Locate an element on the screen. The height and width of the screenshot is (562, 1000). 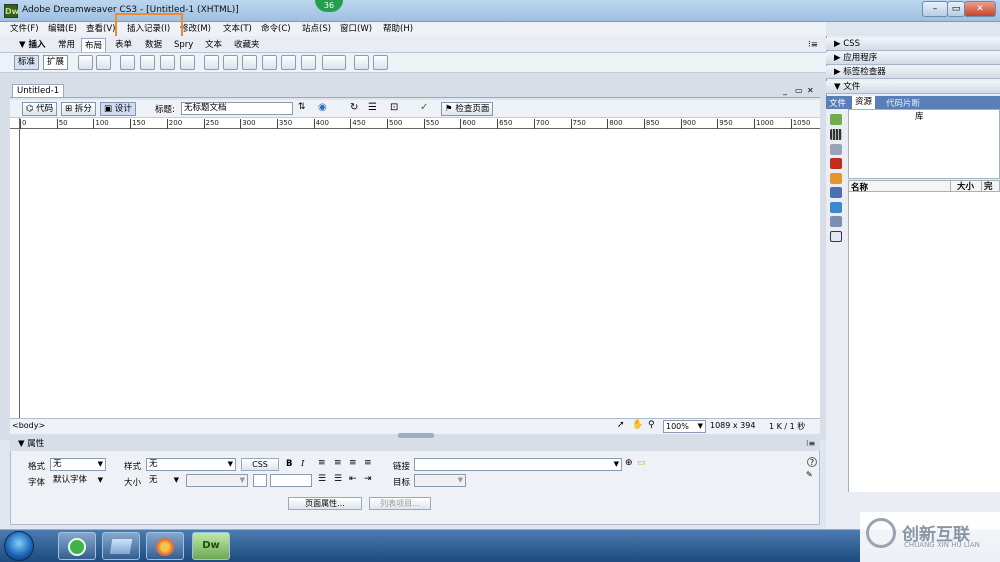
shockwave-icon is located at coordinates (836, 178).